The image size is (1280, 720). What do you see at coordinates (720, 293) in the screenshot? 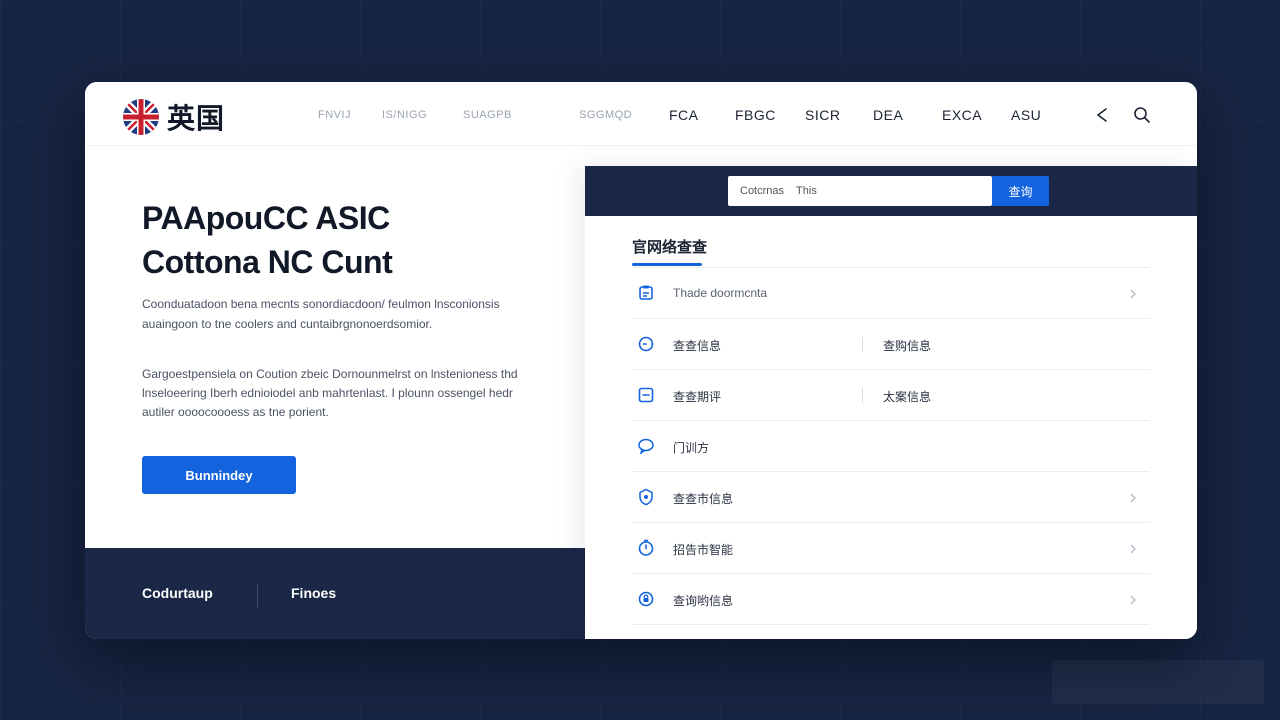
I see `list-item-label: Thade doormcnta` at bounding box center [720, 293].